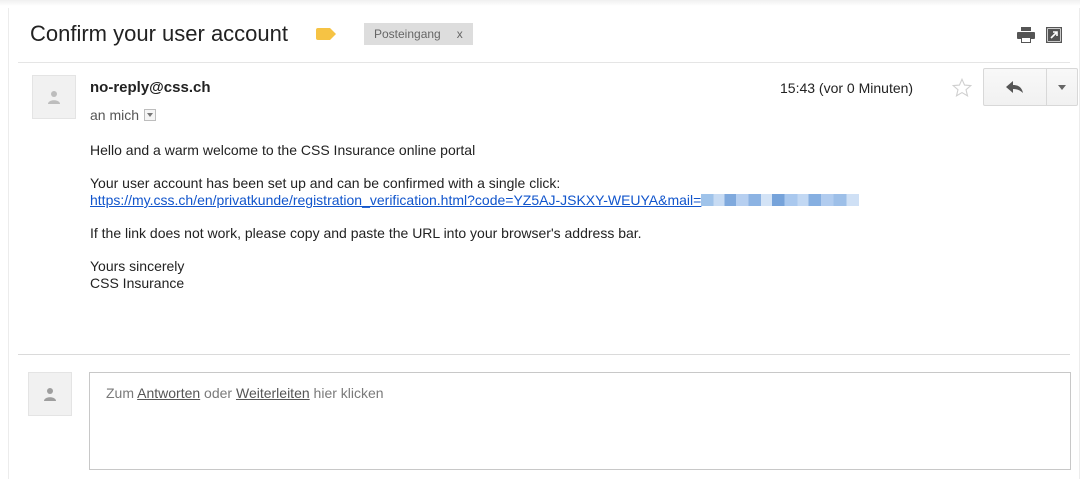 The width and height of the screenshot is (1080, 479). Describe the element at coordinates (326, 34) in the screenshot. I see `importance-marker-icon` at that location.